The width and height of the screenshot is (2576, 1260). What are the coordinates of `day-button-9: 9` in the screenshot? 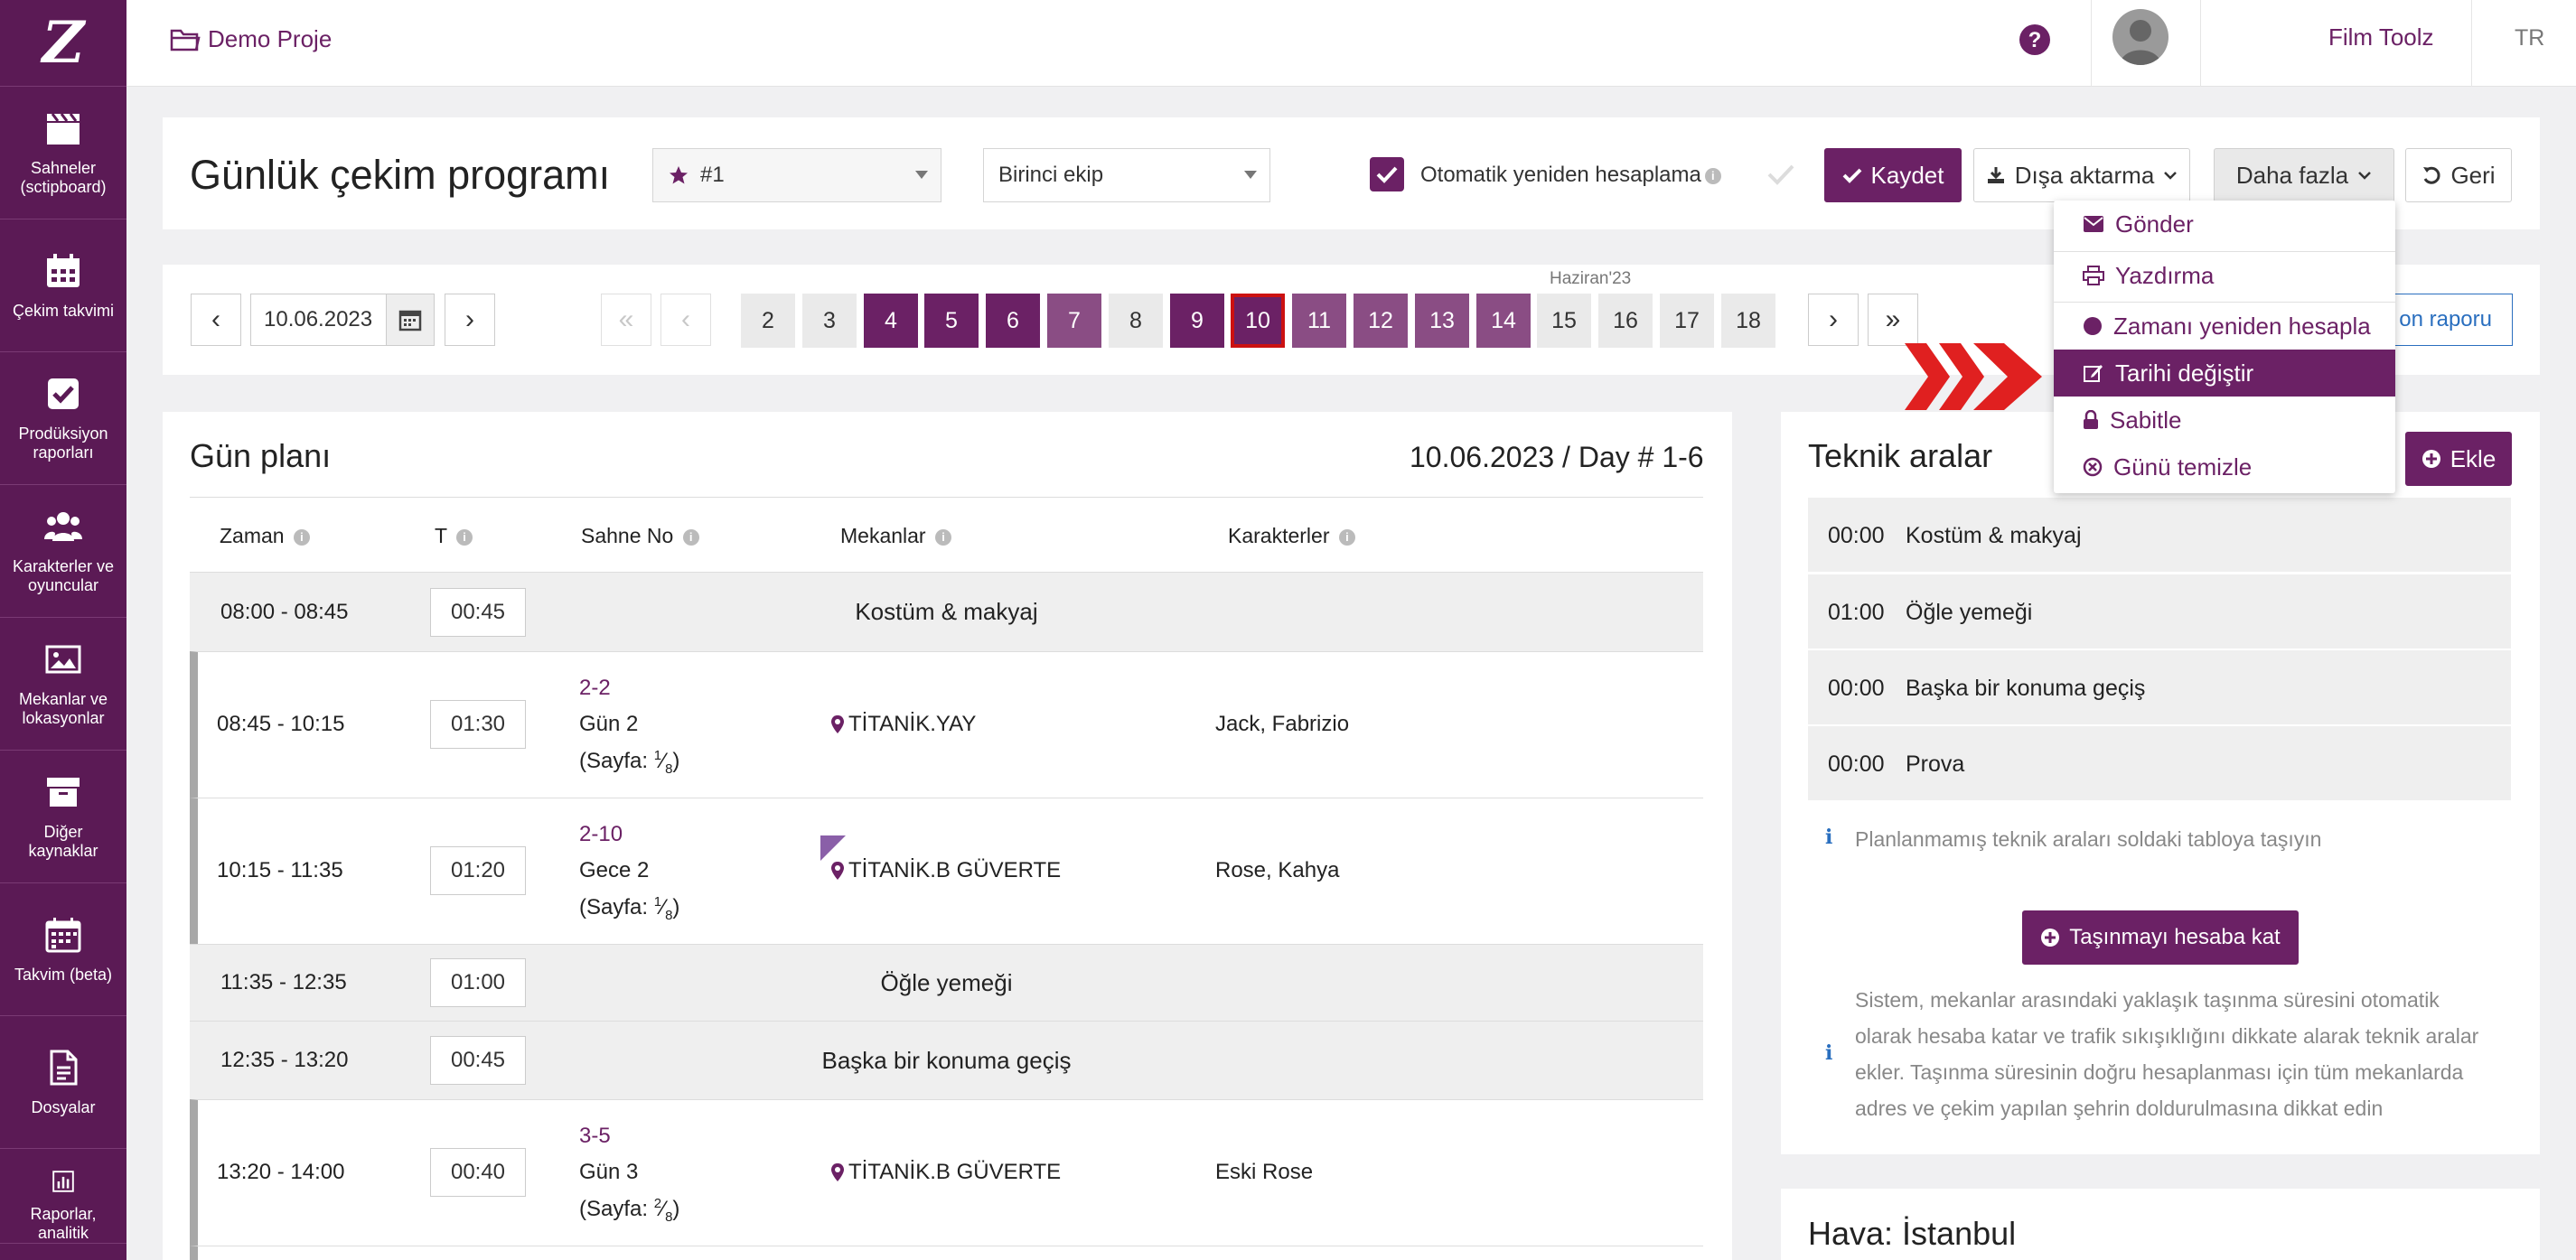 It's located at (1197, 321).